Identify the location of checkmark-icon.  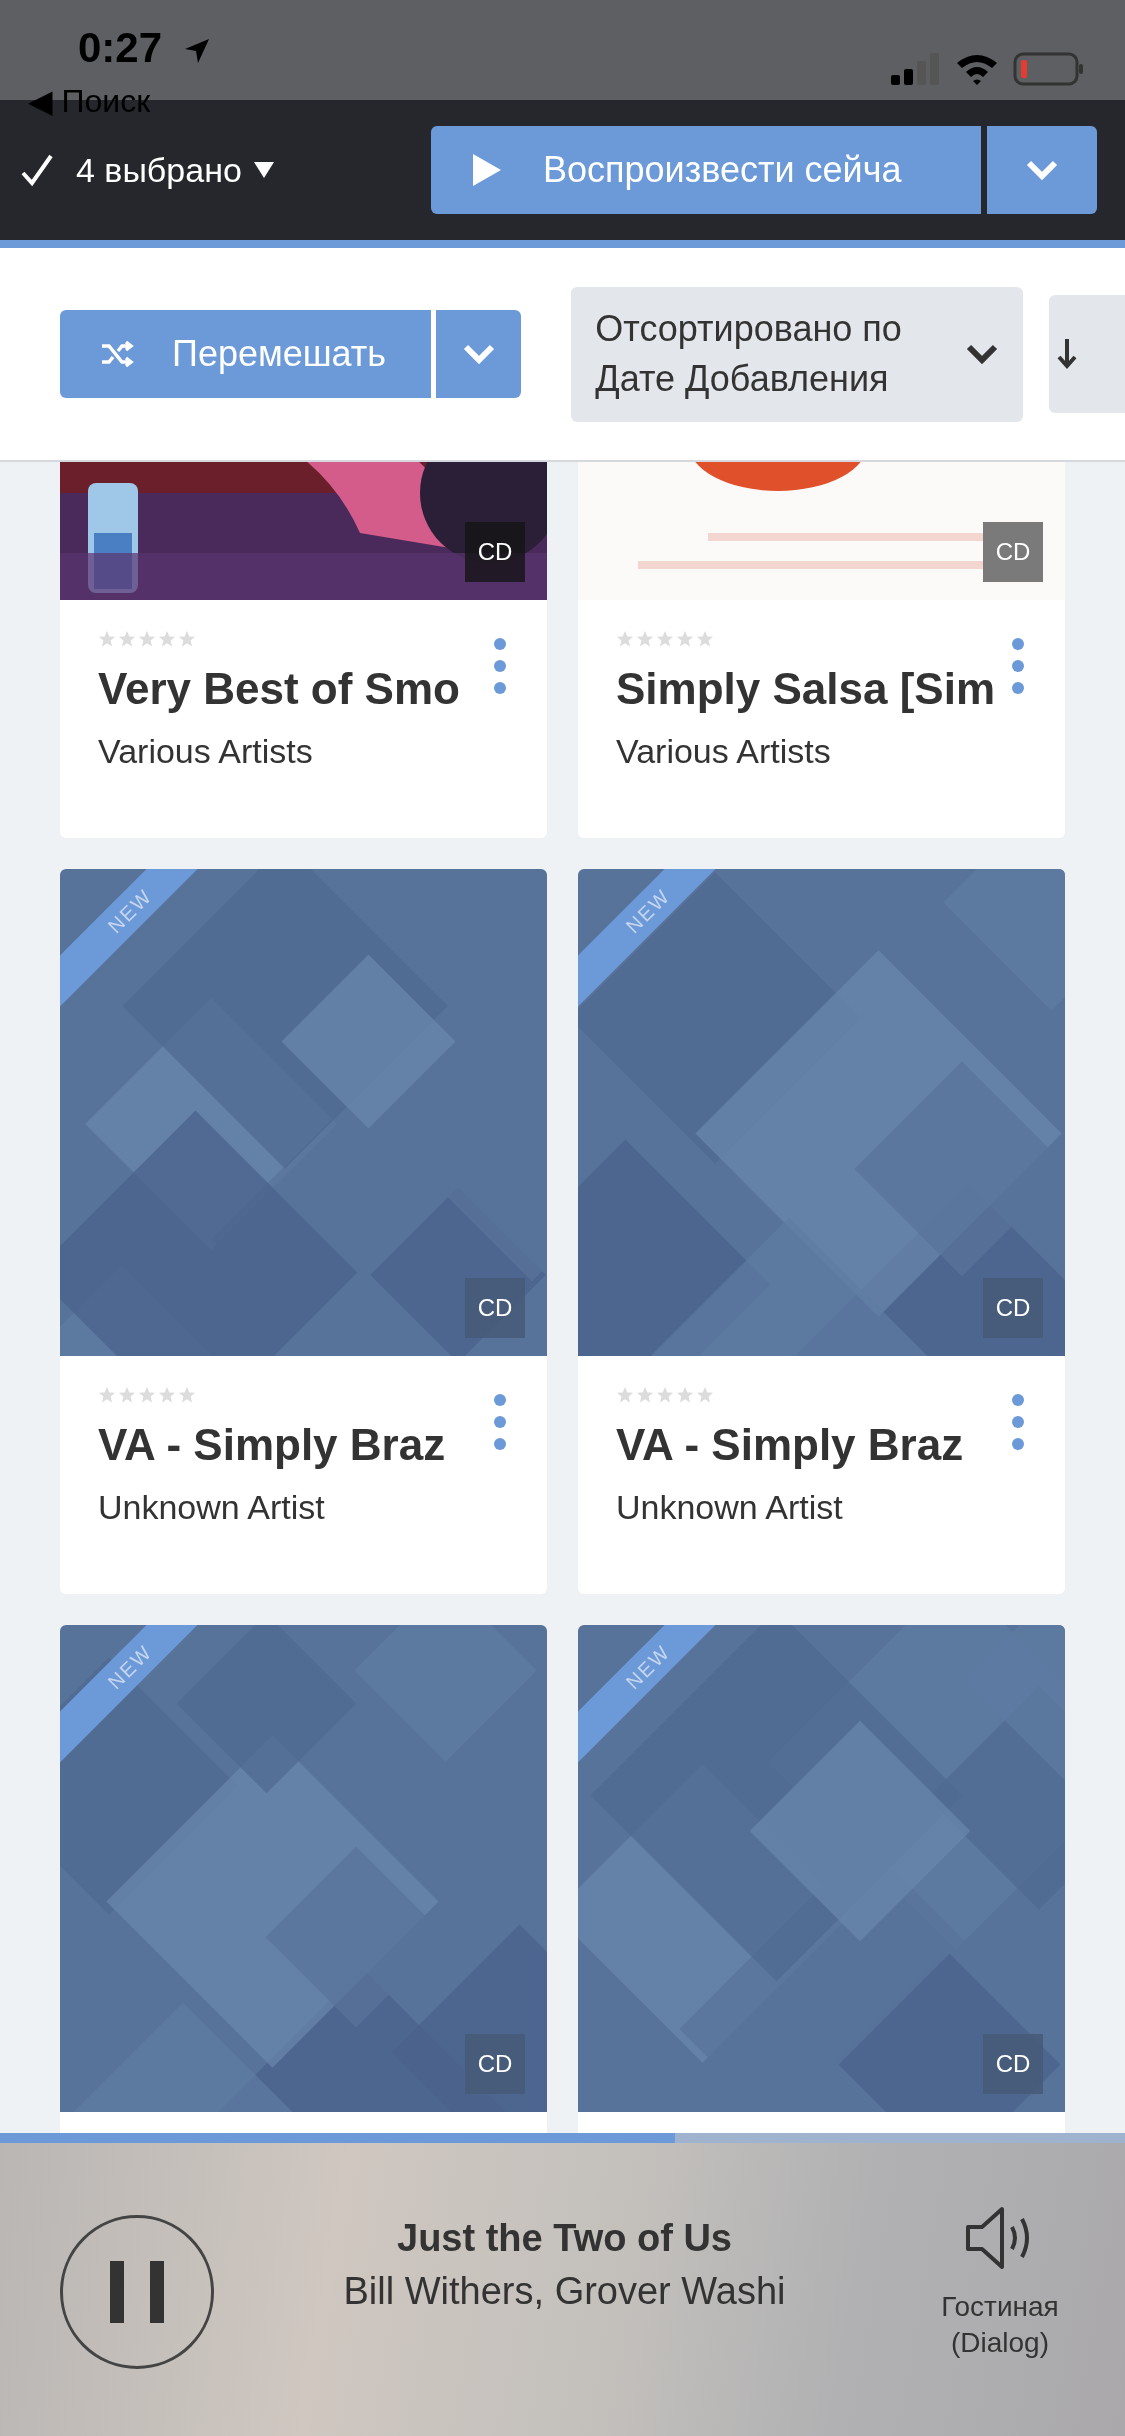
(37, 170).